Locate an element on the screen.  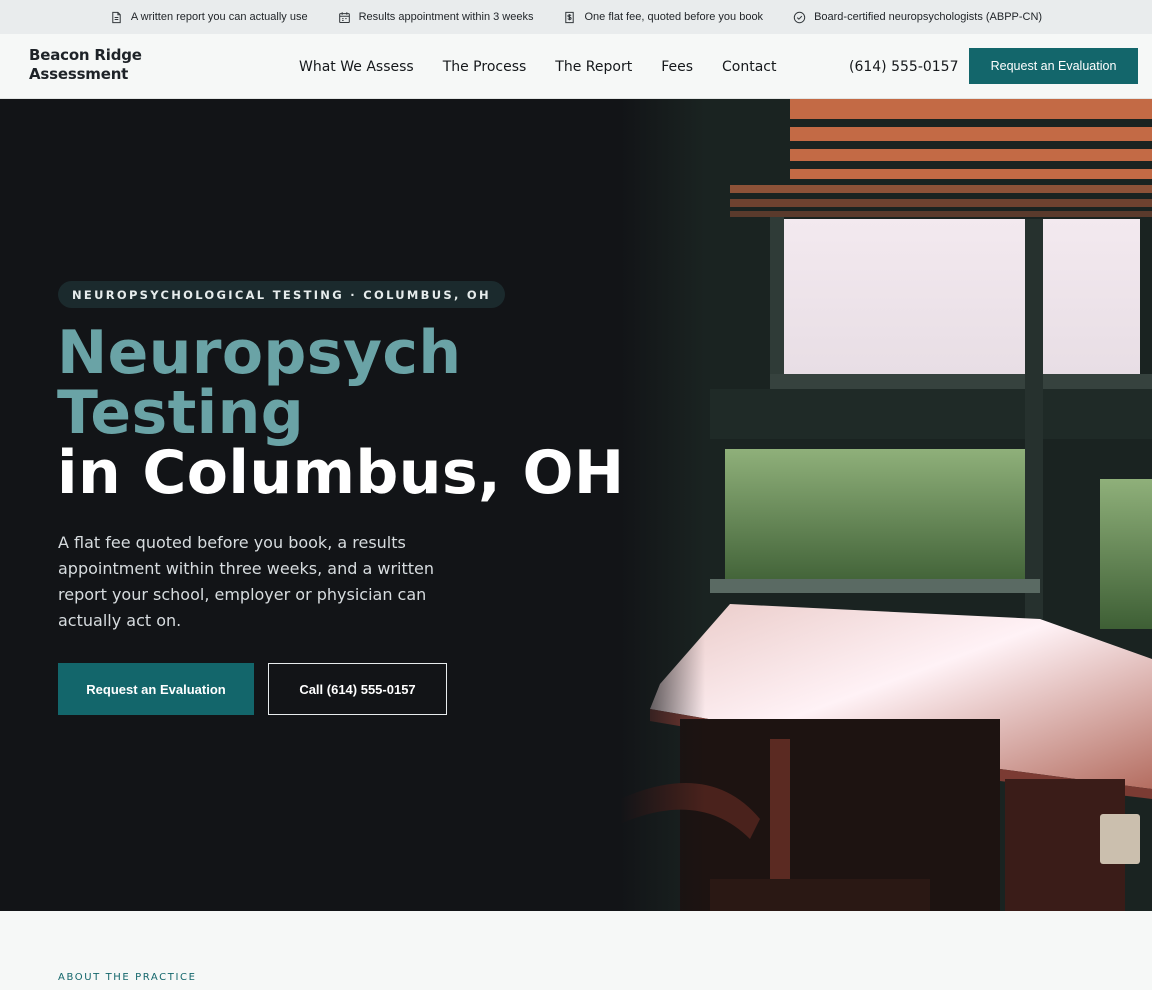
trust-item-fee: One flat fee, quoted before you book is located at coordinates (663, 17).